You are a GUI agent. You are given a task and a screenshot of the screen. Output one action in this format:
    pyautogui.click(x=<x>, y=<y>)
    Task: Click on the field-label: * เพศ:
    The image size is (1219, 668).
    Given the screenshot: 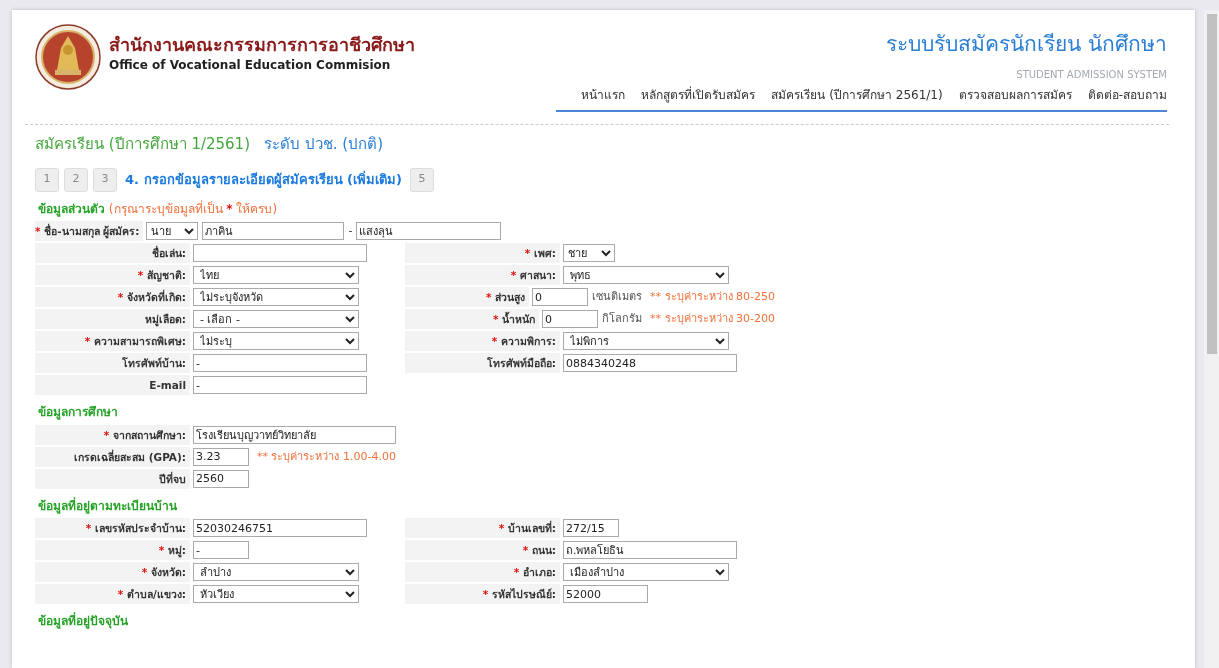 What is the action you would take?
    pyautogui.click(x=482, y=253)
    